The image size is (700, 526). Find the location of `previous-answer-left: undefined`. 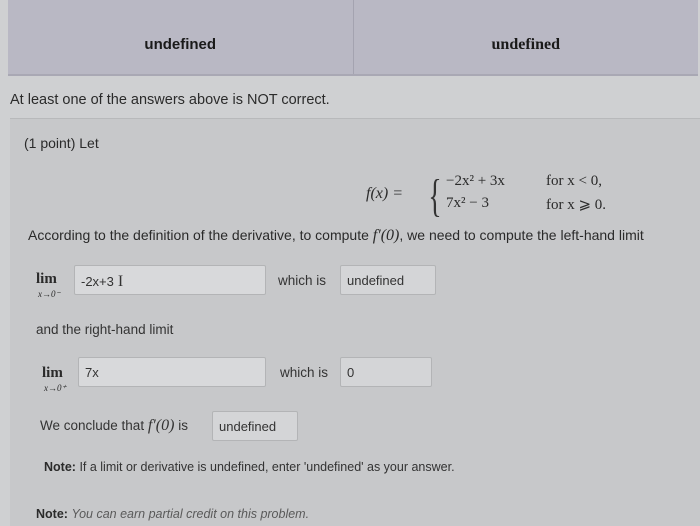

previous-answer-left: undefined is located at coordinates (180, 44).